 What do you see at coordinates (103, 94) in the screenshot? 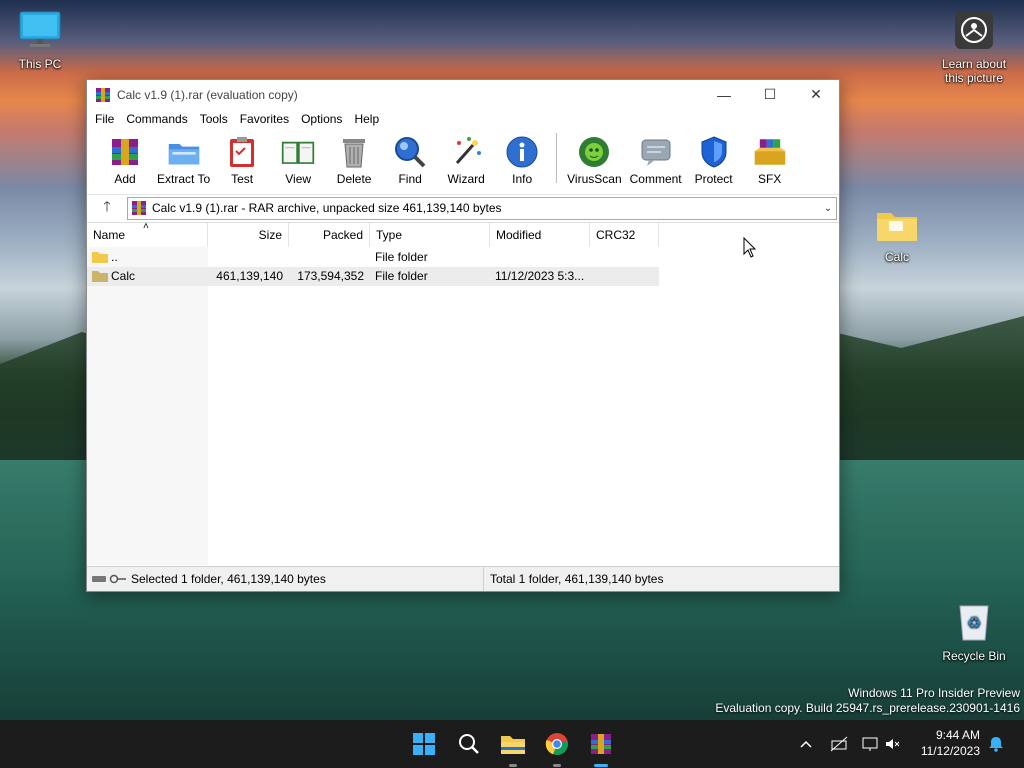
I see `winrar-app-icon` at bounding box center [103, 94].